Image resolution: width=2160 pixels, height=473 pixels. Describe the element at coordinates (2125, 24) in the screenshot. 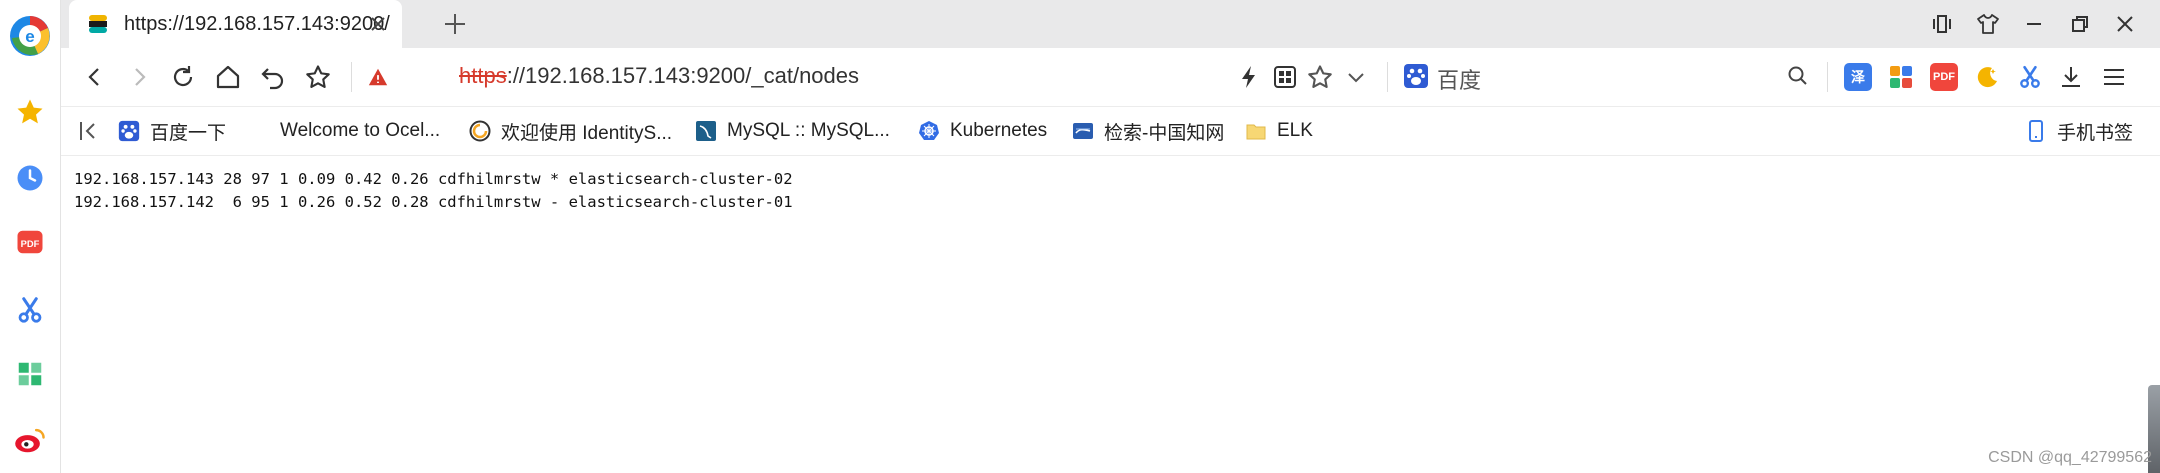

I see `close-window-icon` at that location.